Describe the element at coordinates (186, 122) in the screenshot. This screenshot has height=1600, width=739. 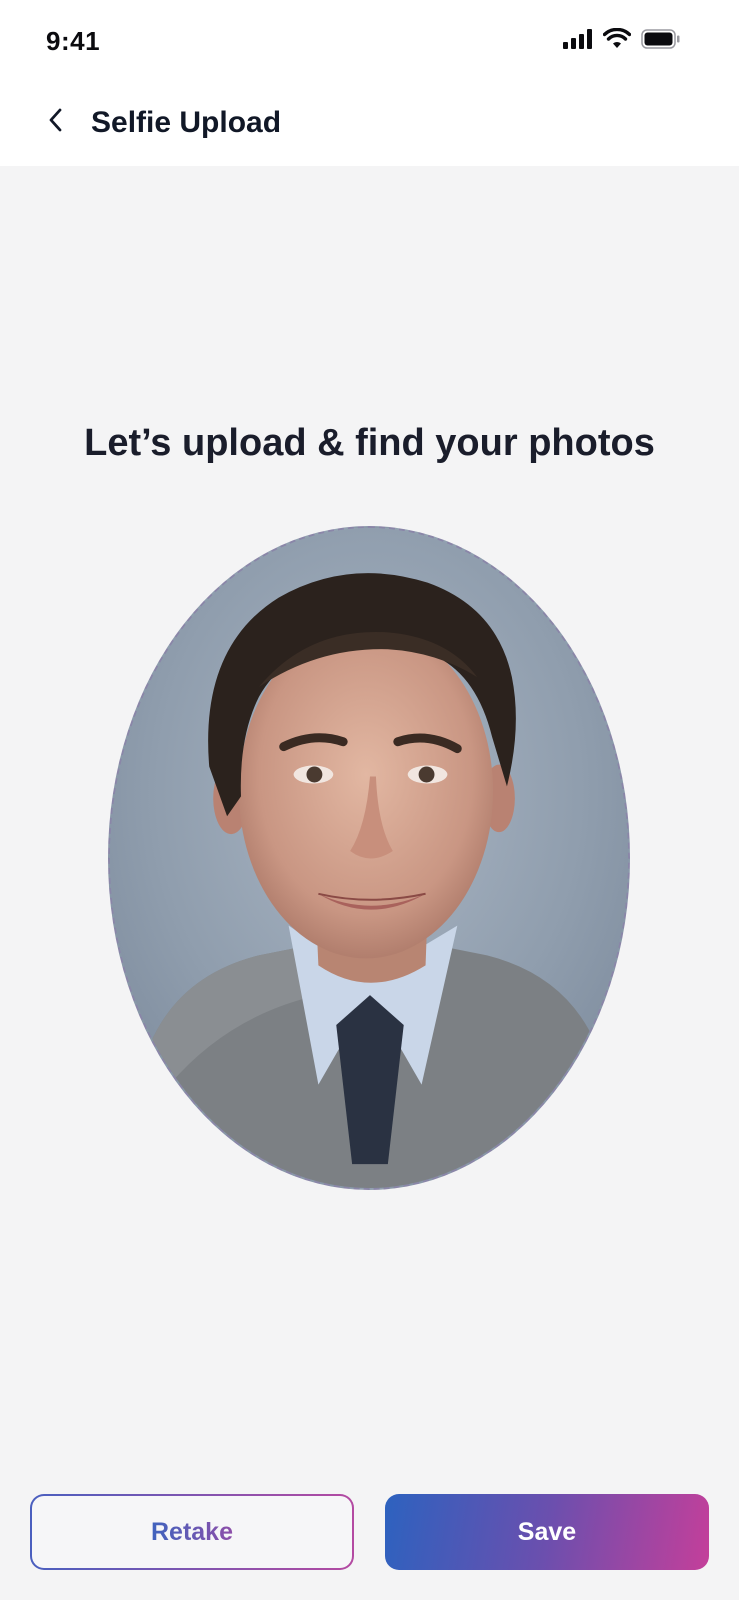
I see `page-title: Selfie Upload` at that location.